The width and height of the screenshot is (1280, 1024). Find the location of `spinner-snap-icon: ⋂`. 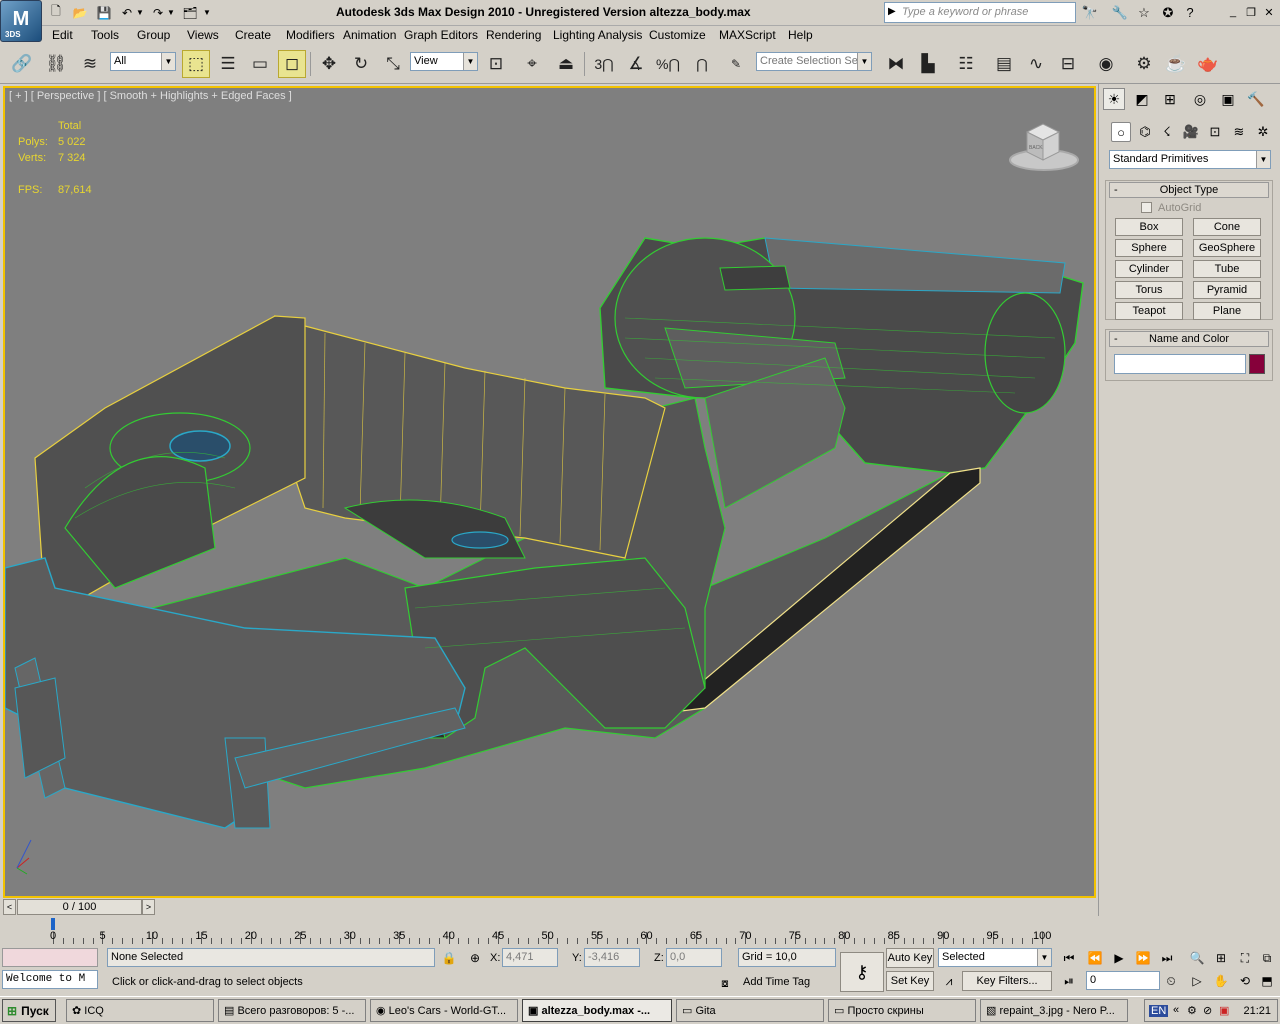

spinner-snap-icon: ⋂ is located at coordinates (702, 64).